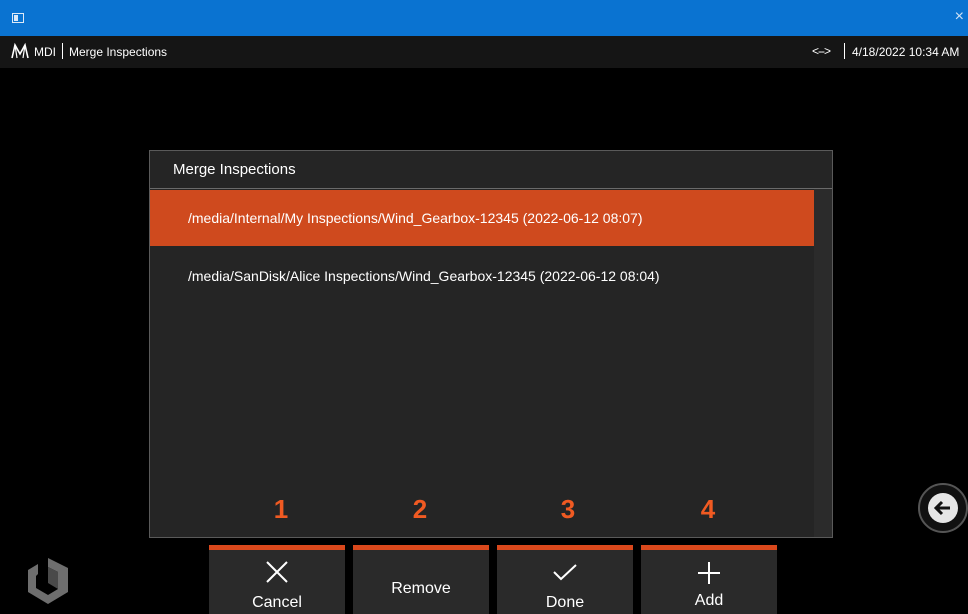 Image resolution: width=968 pixels, height=614 pixels. Describe the element at coordinates (941, 508) in the screenshot. I see `back-arrow-icon` at that location.